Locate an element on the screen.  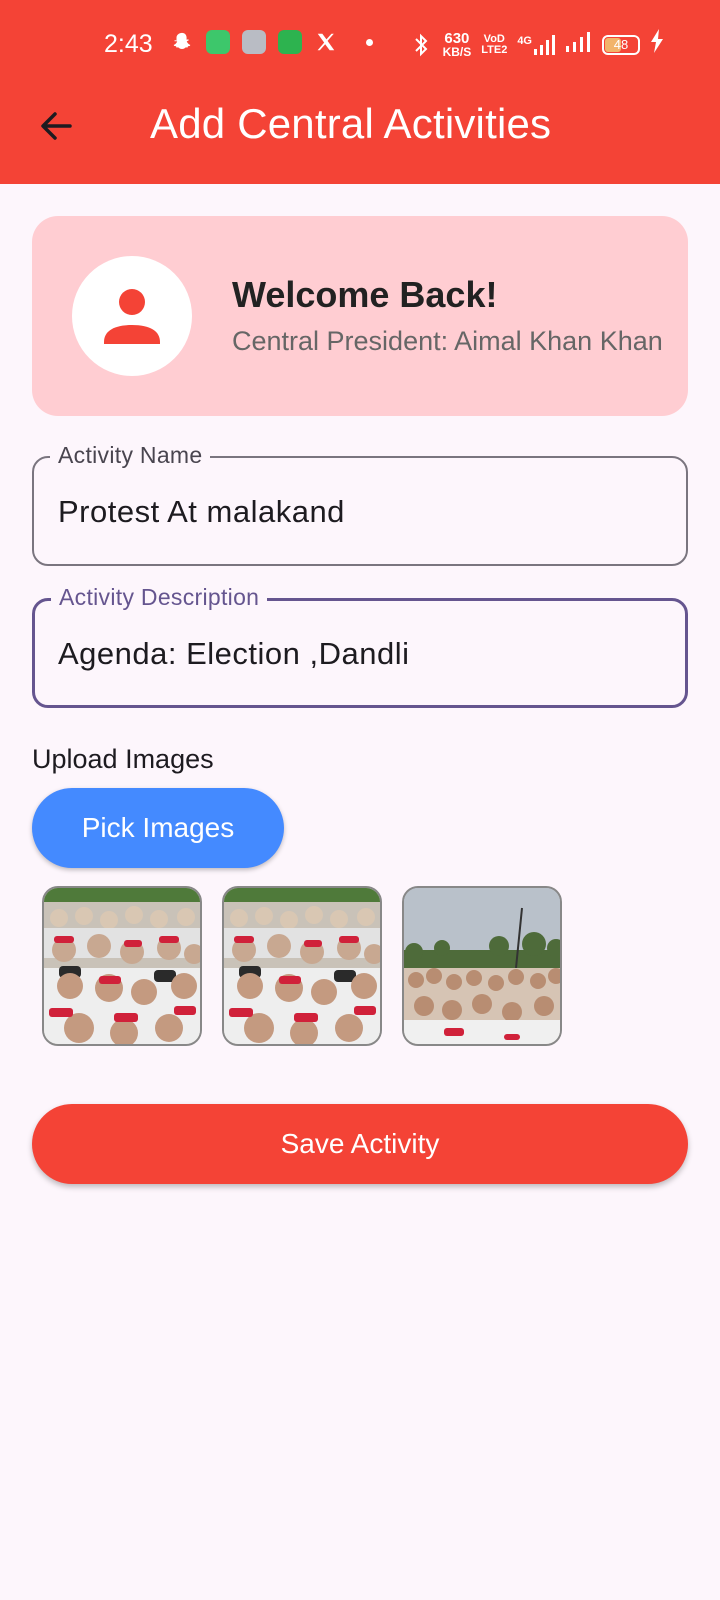
status-time: 2:43 is located at coordinates (128, 44).